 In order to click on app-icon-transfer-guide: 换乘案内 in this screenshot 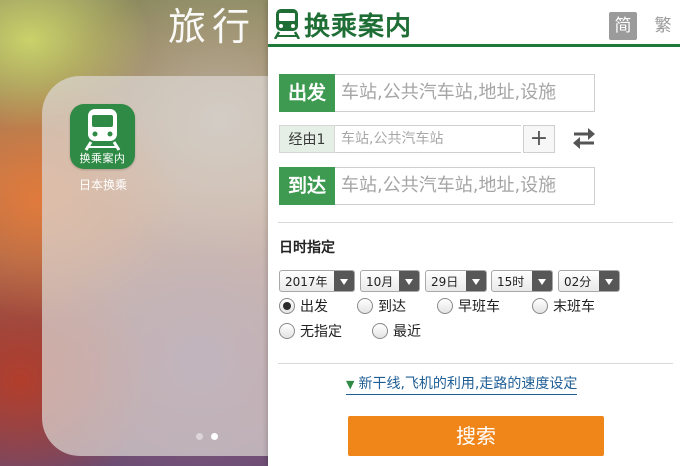, I will do `click(102, 136)`.